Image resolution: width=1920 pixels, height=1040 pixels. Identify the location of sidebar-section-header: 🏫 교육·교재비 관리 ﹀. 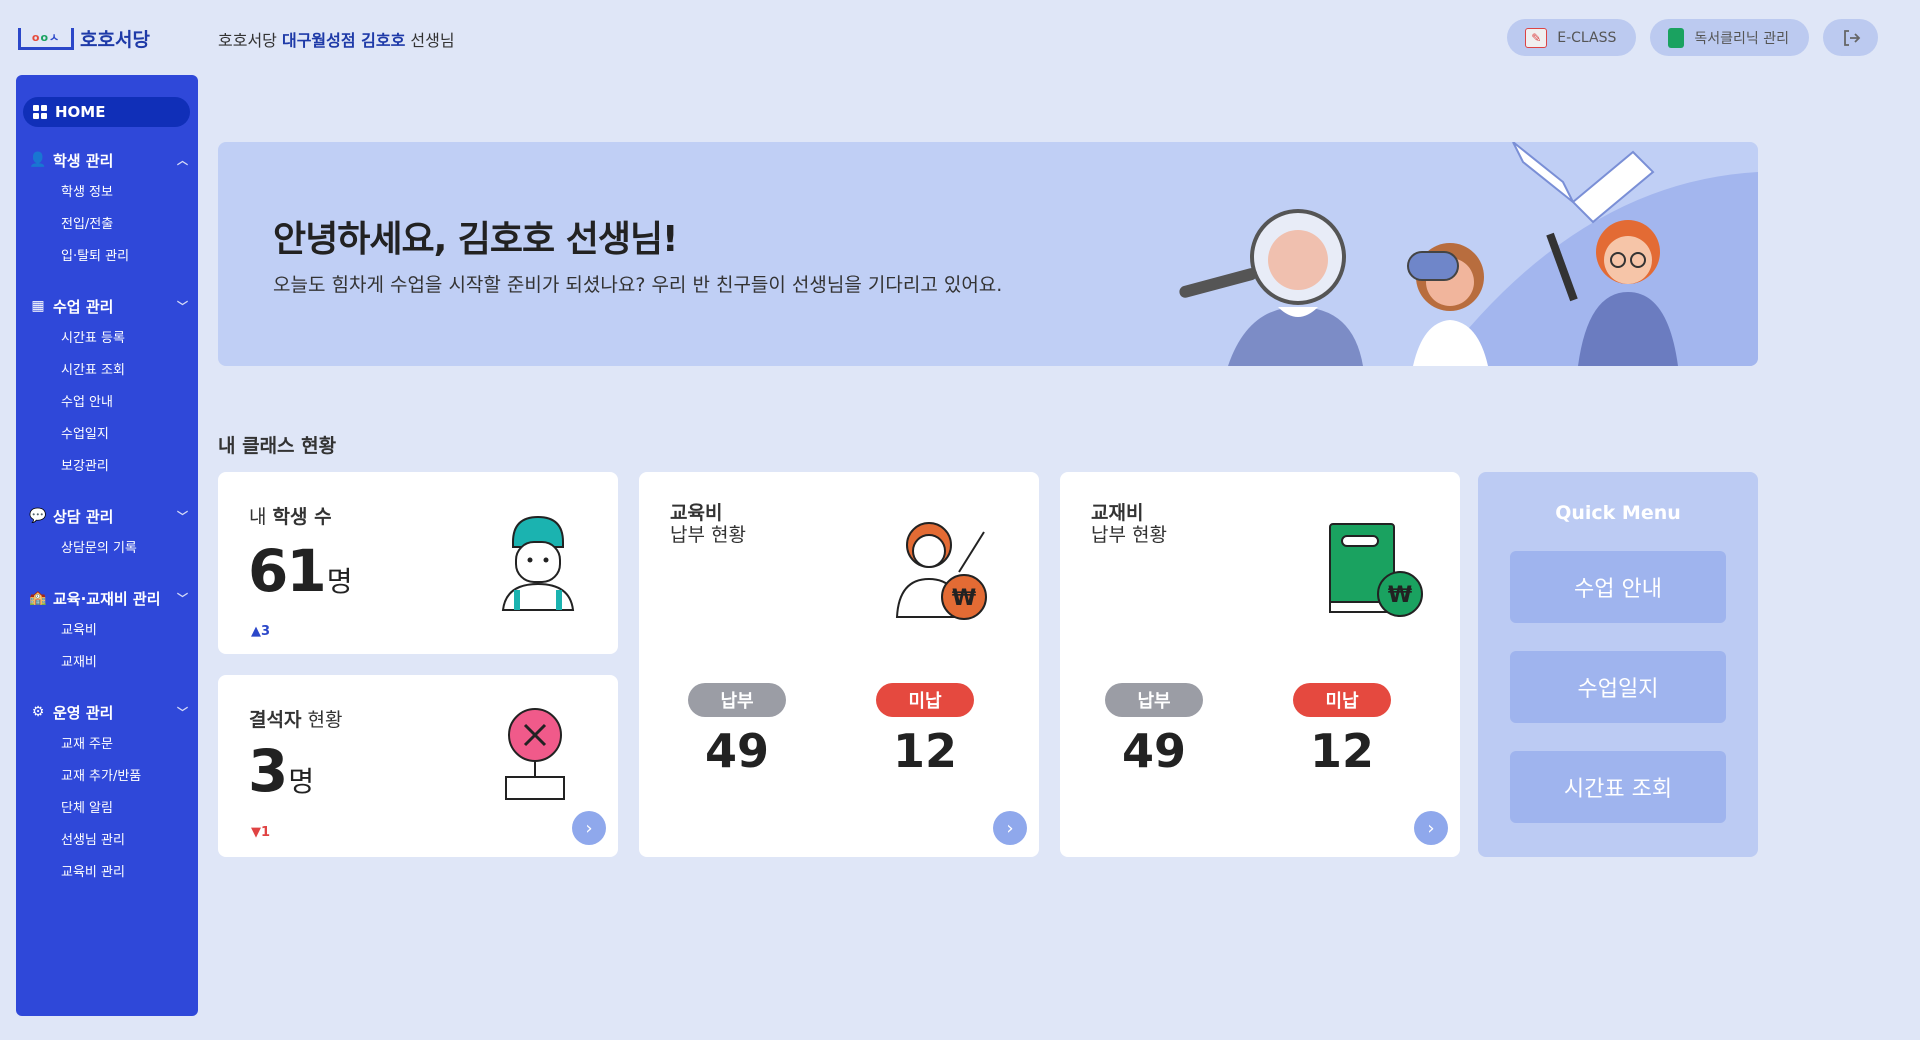
(107, 598).